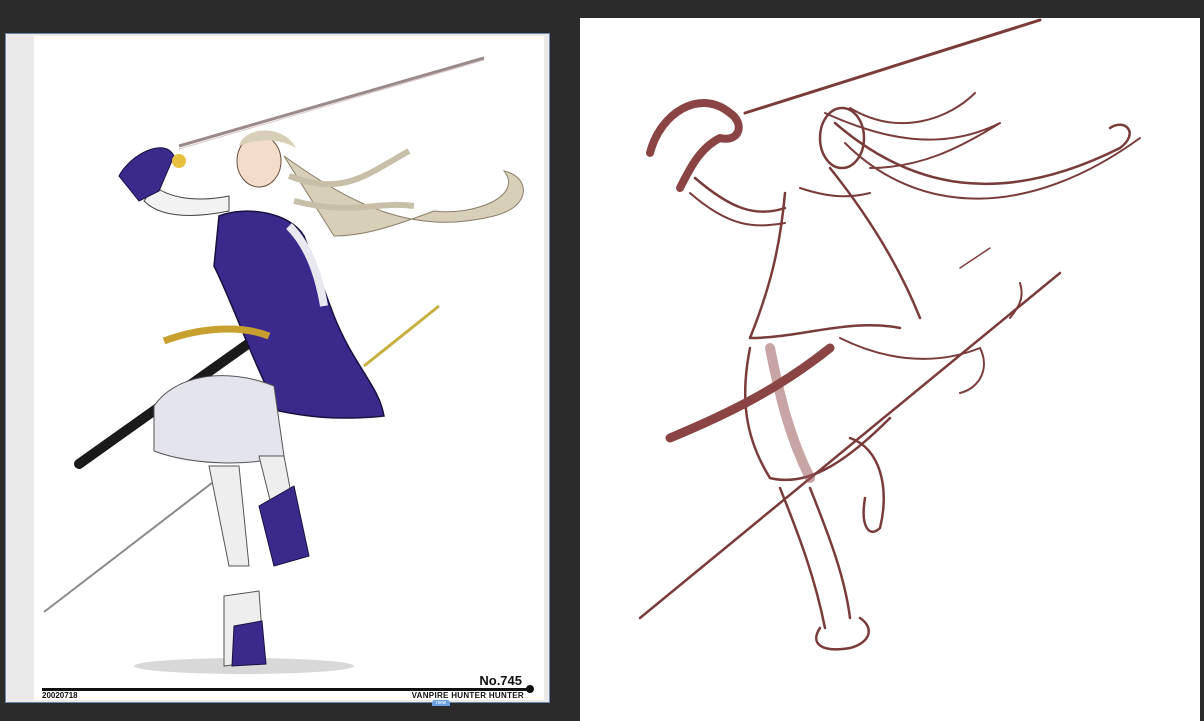 Image resolution: width=1204 pixels, height=721 pixels. What do you see at coordinates (467, 695) in the screenshot?
I see `artwork-title: VANPIRE HUNTER HUNTER` at bounding box center [467, 695].